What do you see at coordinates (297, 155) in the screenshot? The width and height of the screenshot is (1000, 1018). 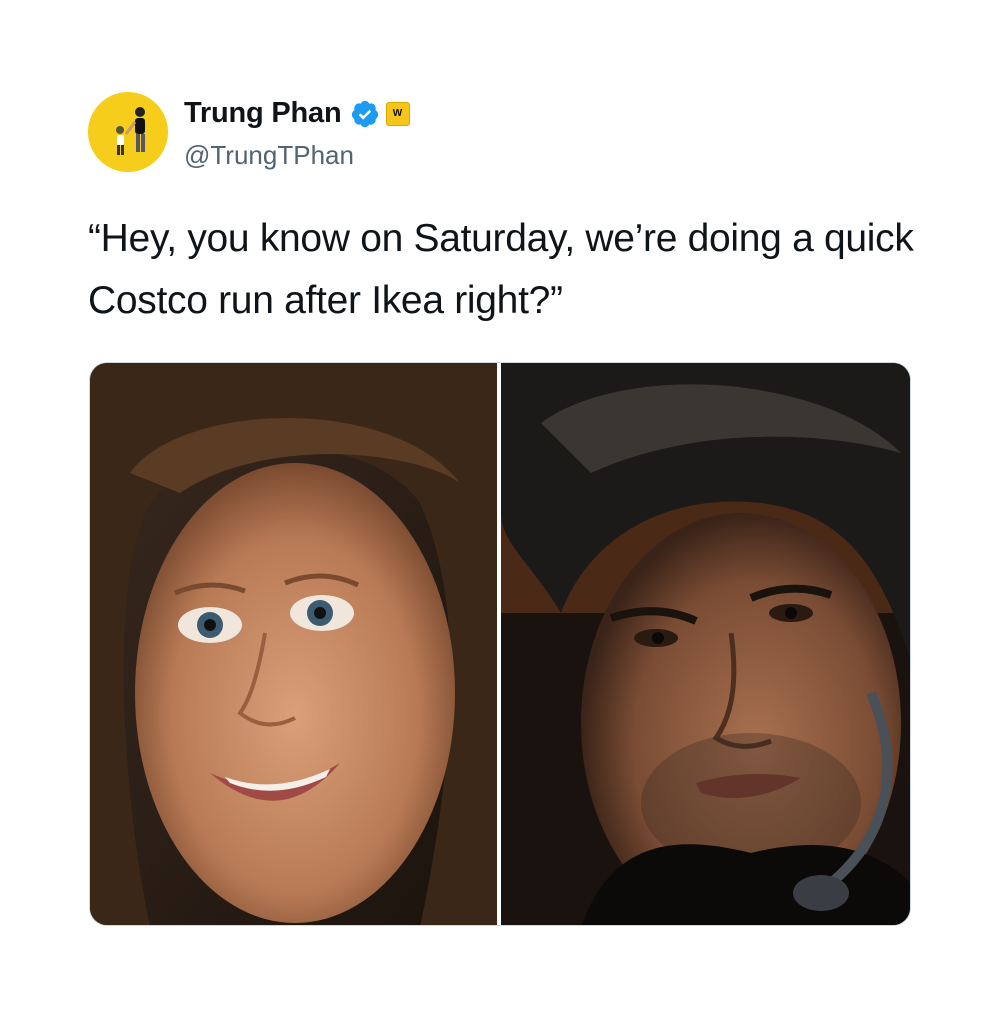 I see `author-handle: @TrungTPhan` at bounding box center [297, 155].